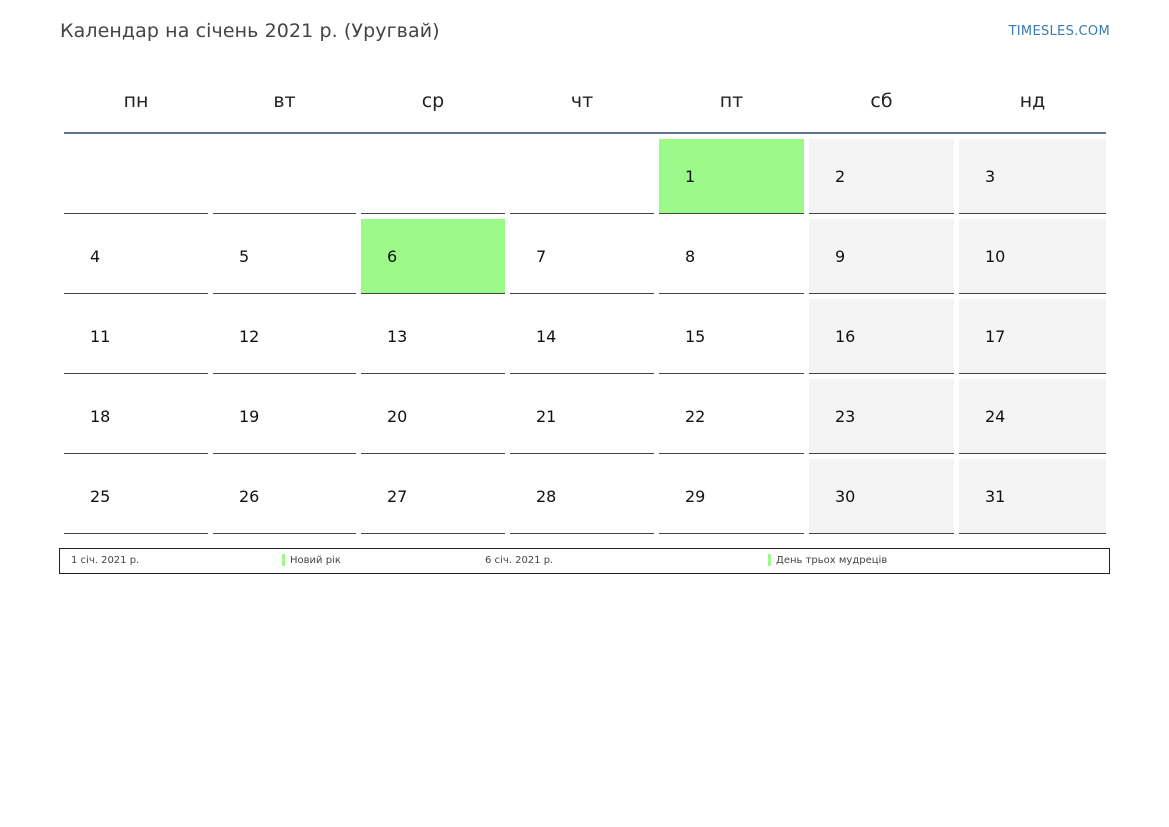 The image size is (1169, 827). Describe the element at coordinates (1032, 176) in the screenshot. I see `day-cell: 3` at that location.